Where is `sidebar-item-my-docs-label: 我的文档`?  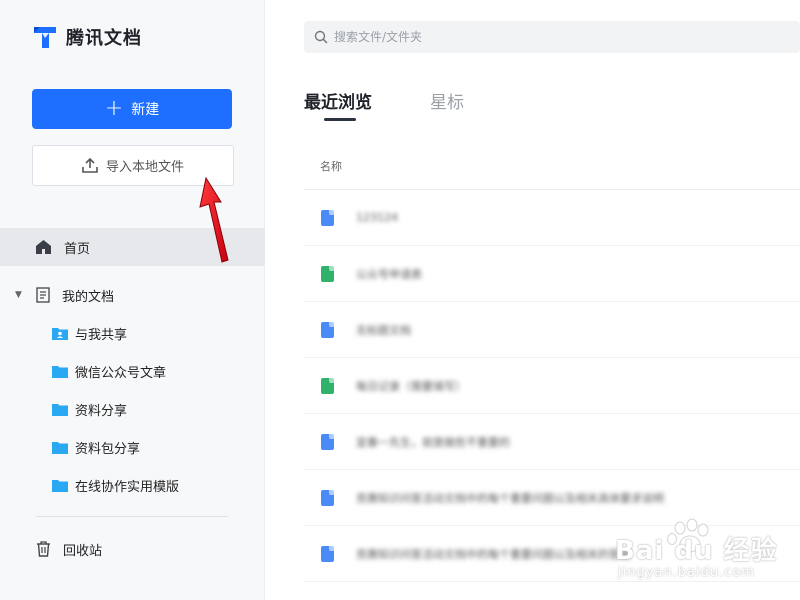 sidebar-item-my-docs-label: 我的文档 is located at coordinates (88, 297).